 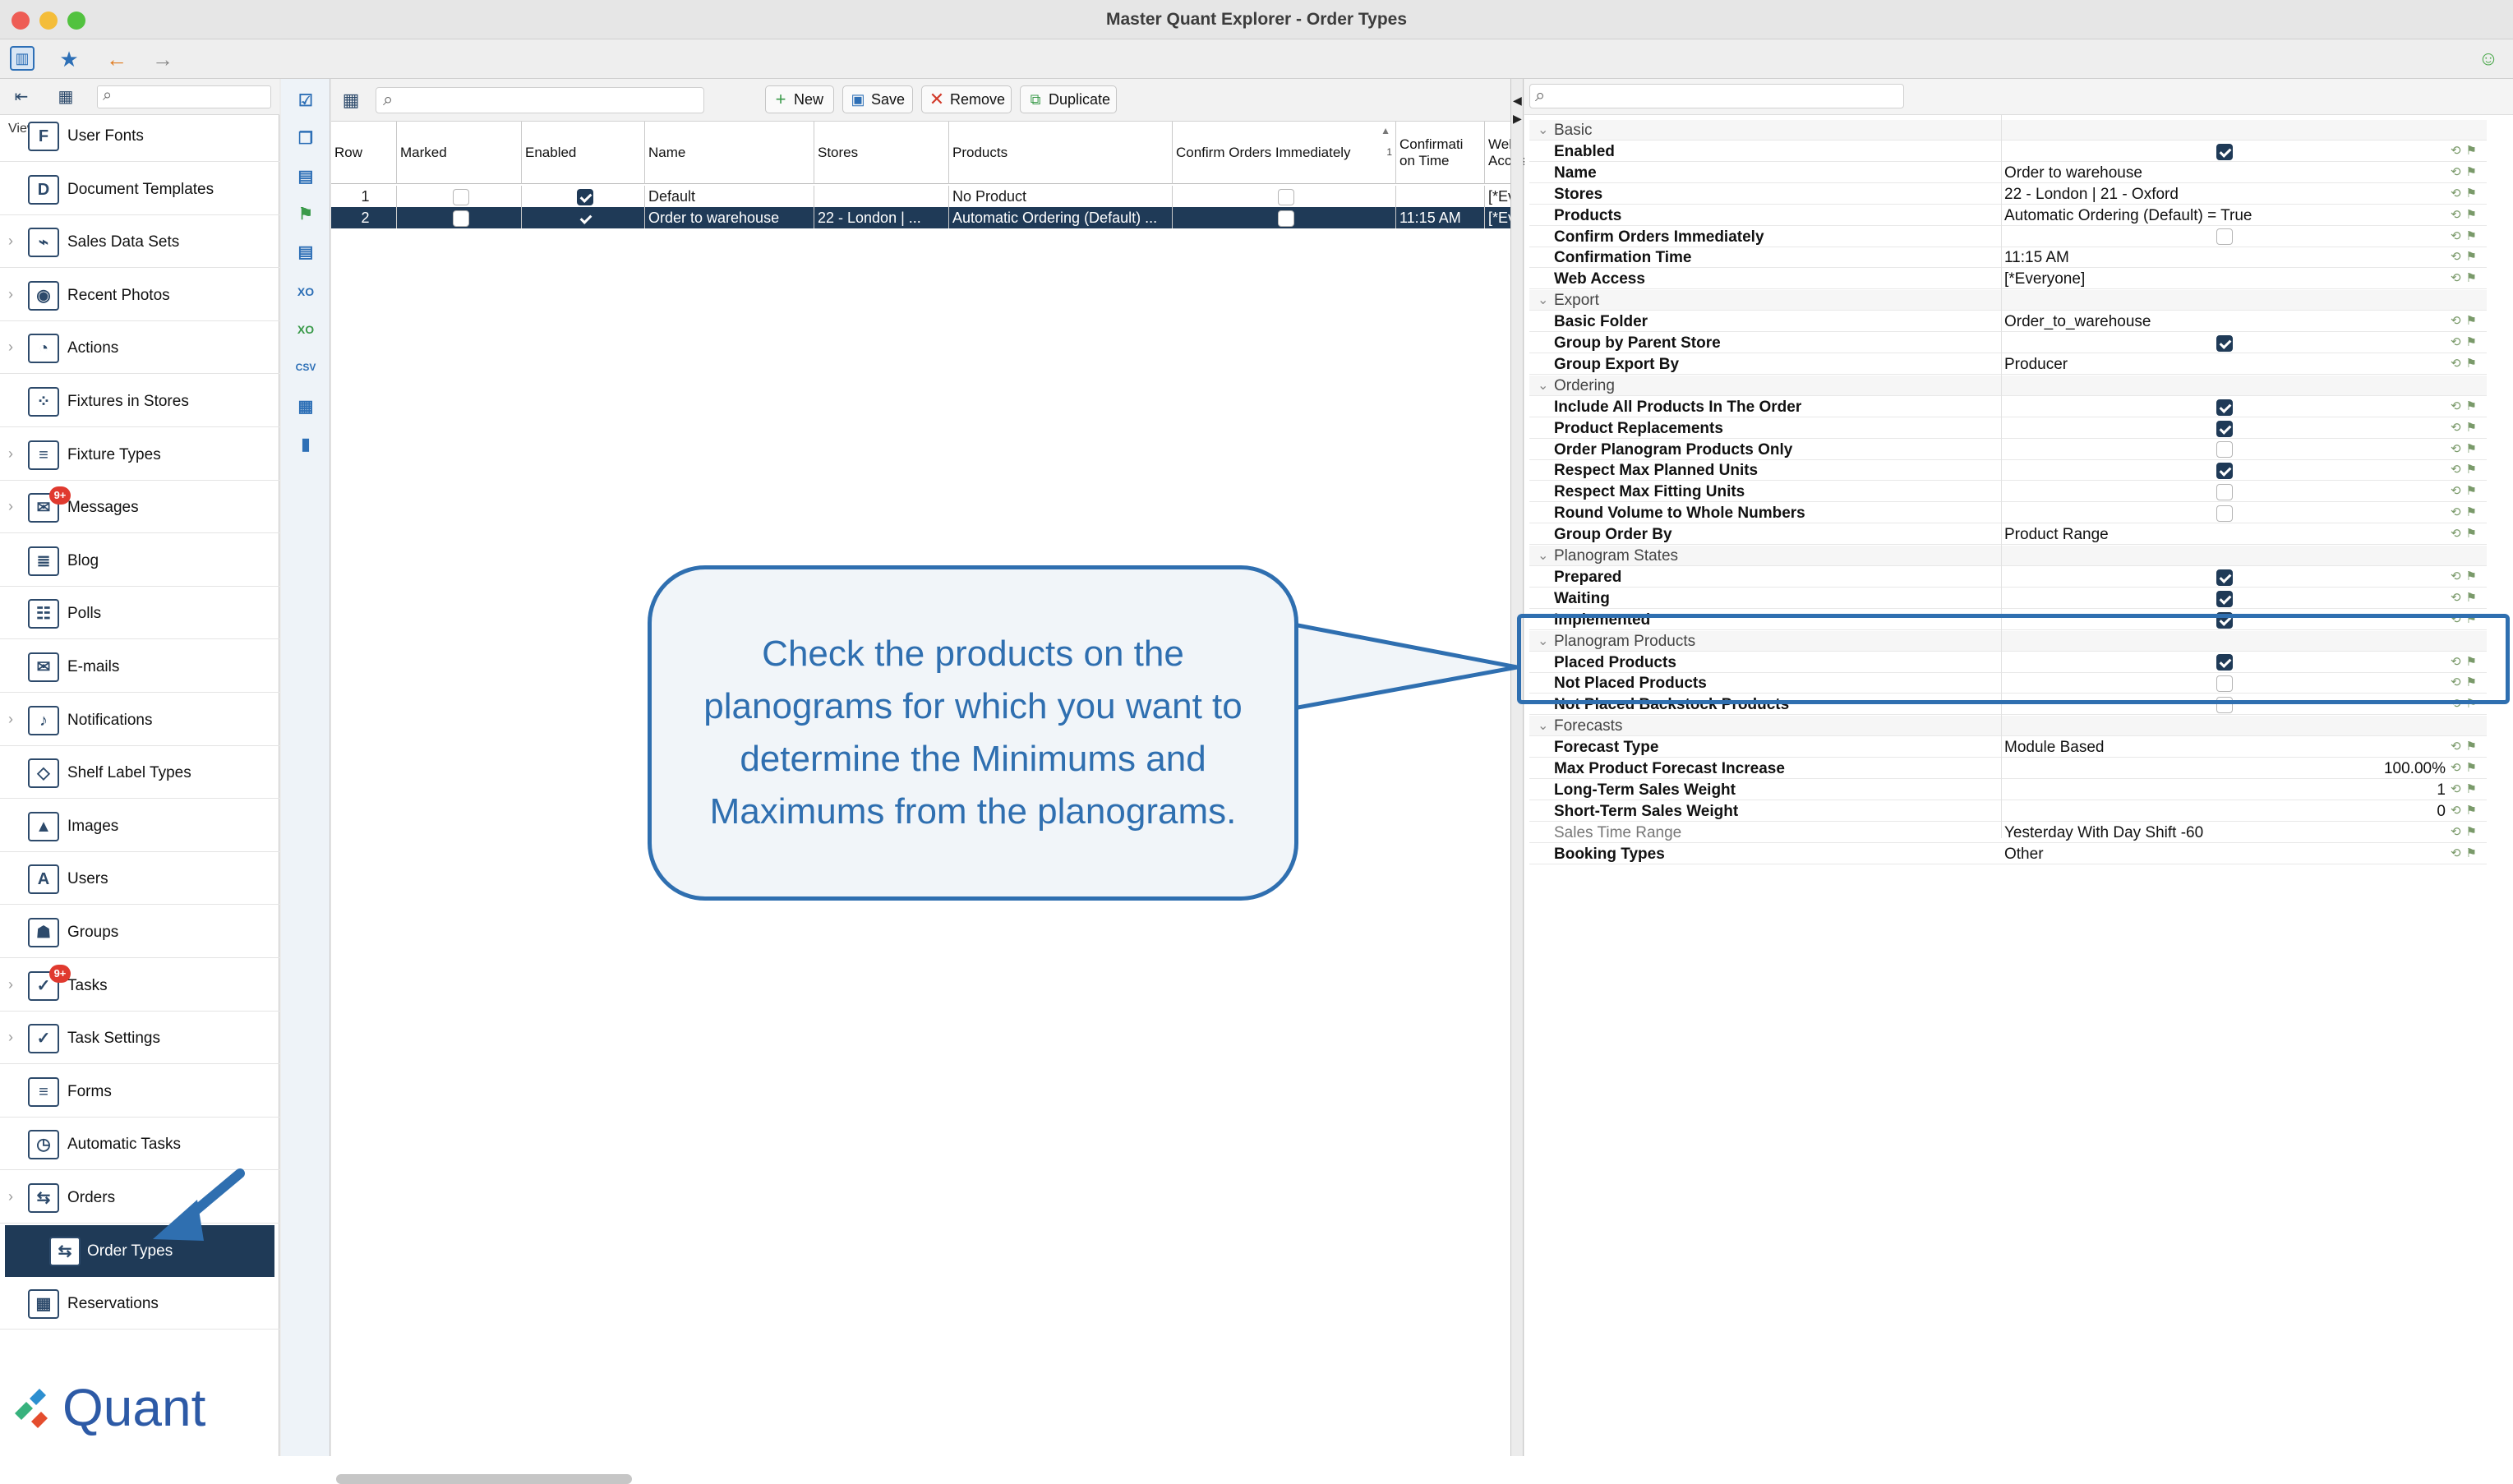 I want to click on arrow-icon, so click(x=199, y=1204).